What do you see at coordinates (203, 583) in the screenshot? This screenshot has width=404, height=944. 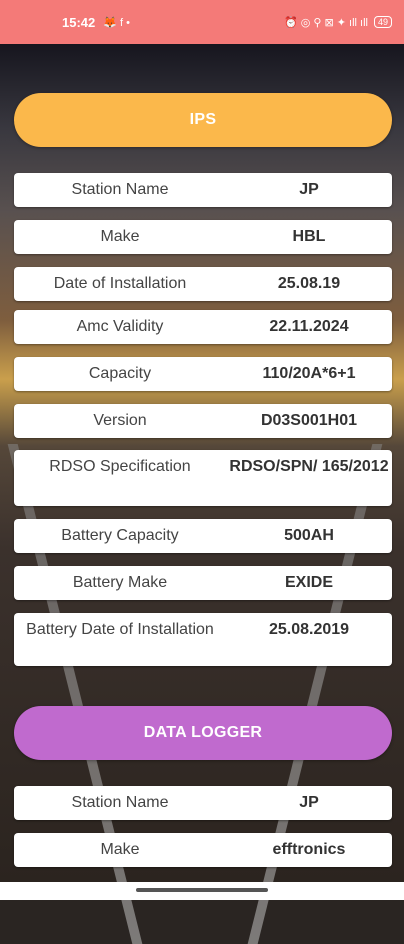 I see `info-row-battery-make: Battery Make EXIDE` at bounding box center [203, 583].